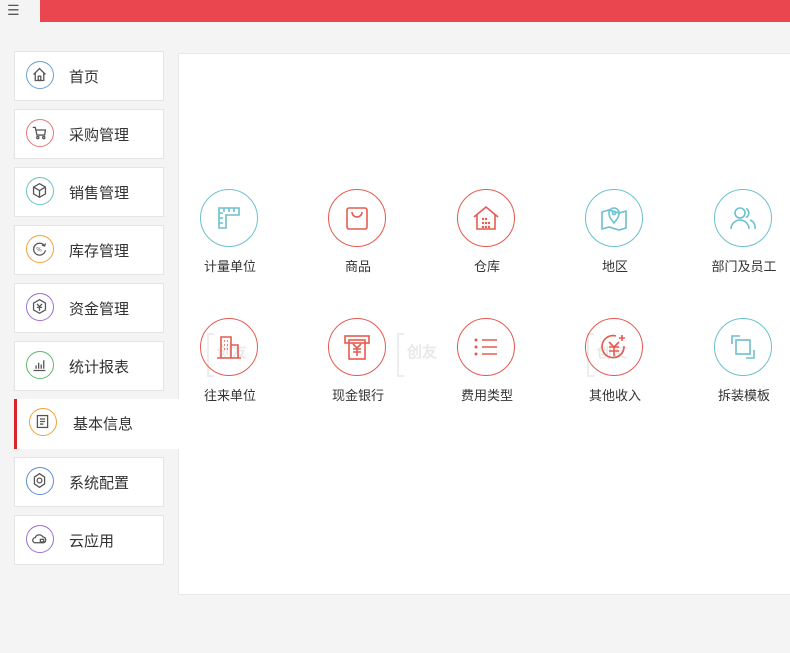  I want to click on inventory-icon: %, so click(40, 249).